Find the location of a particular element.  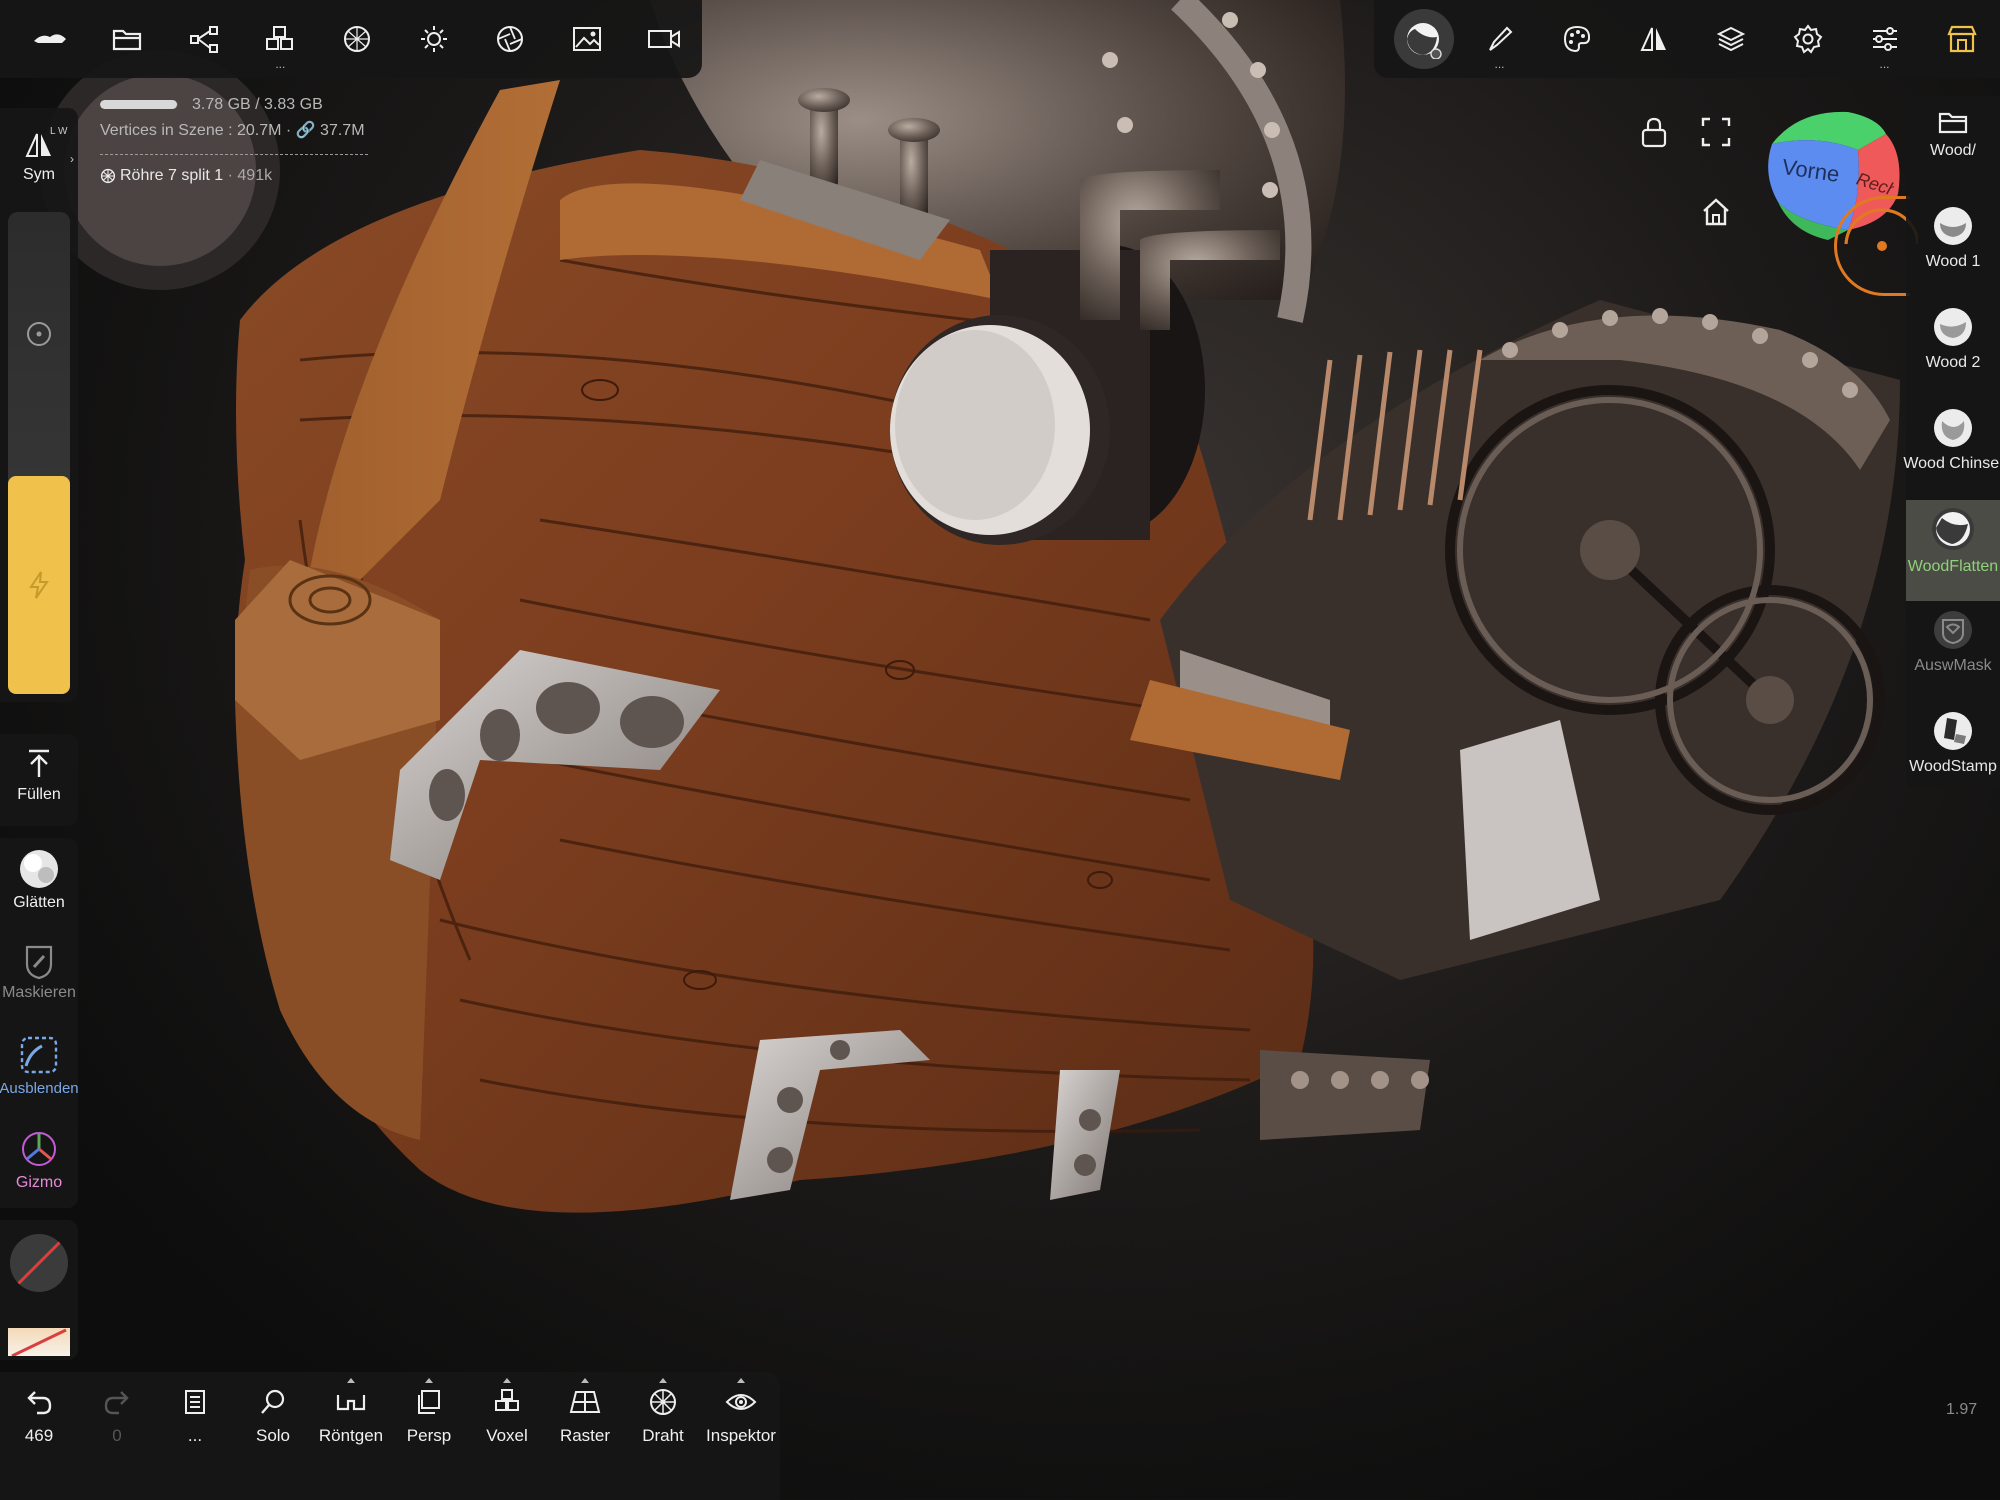

image-icon is located at coordinates (587, 39).